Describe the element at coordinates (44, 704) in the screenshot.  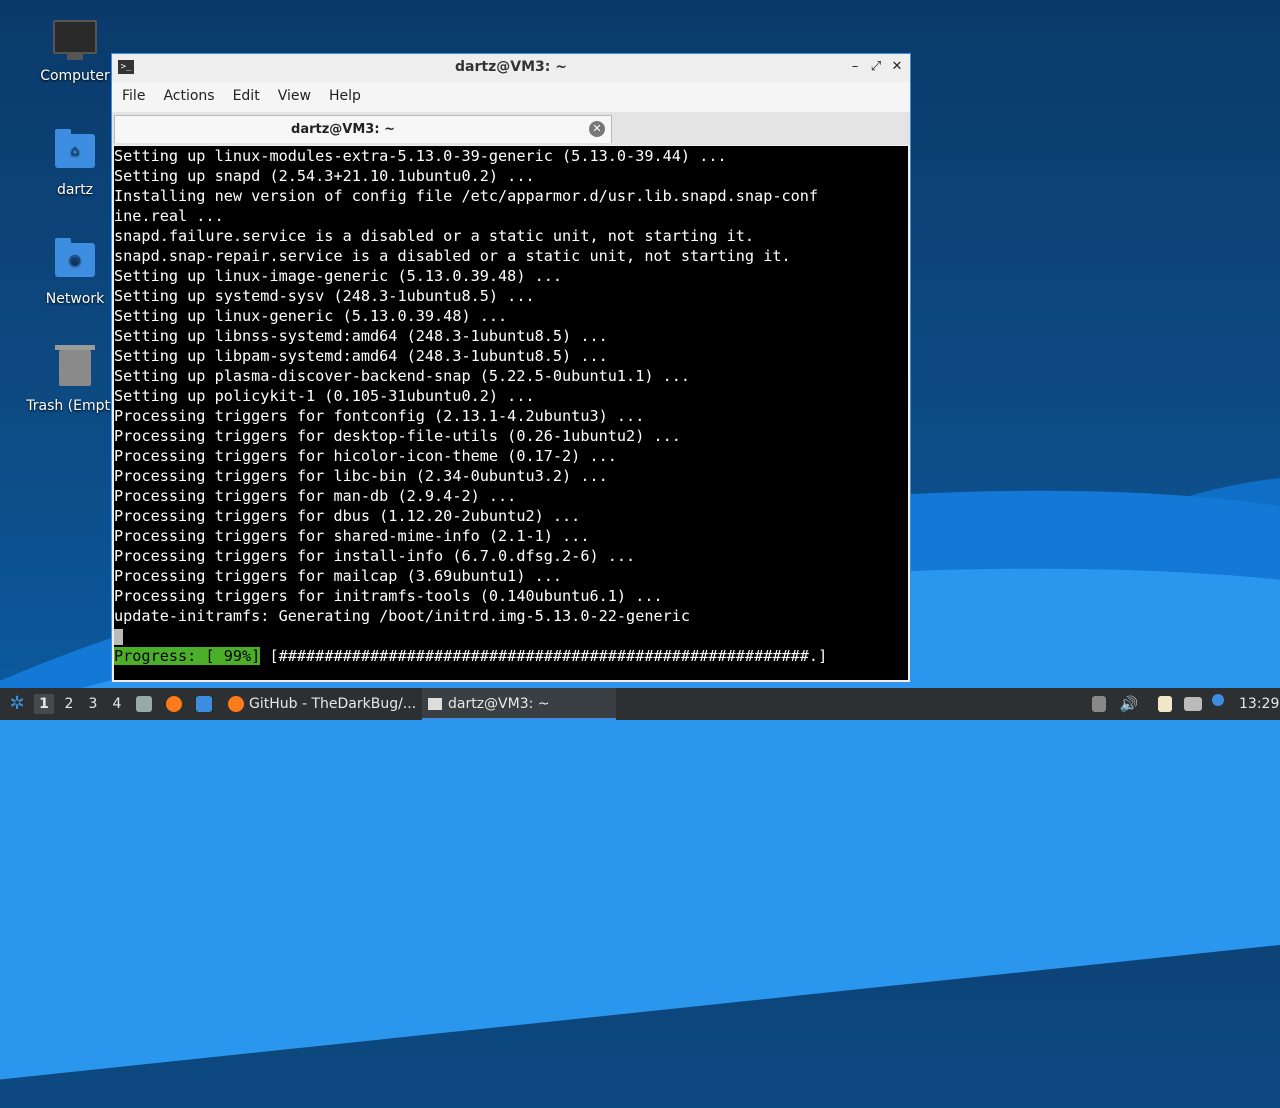
I see `workspace-1: 1` at that location.